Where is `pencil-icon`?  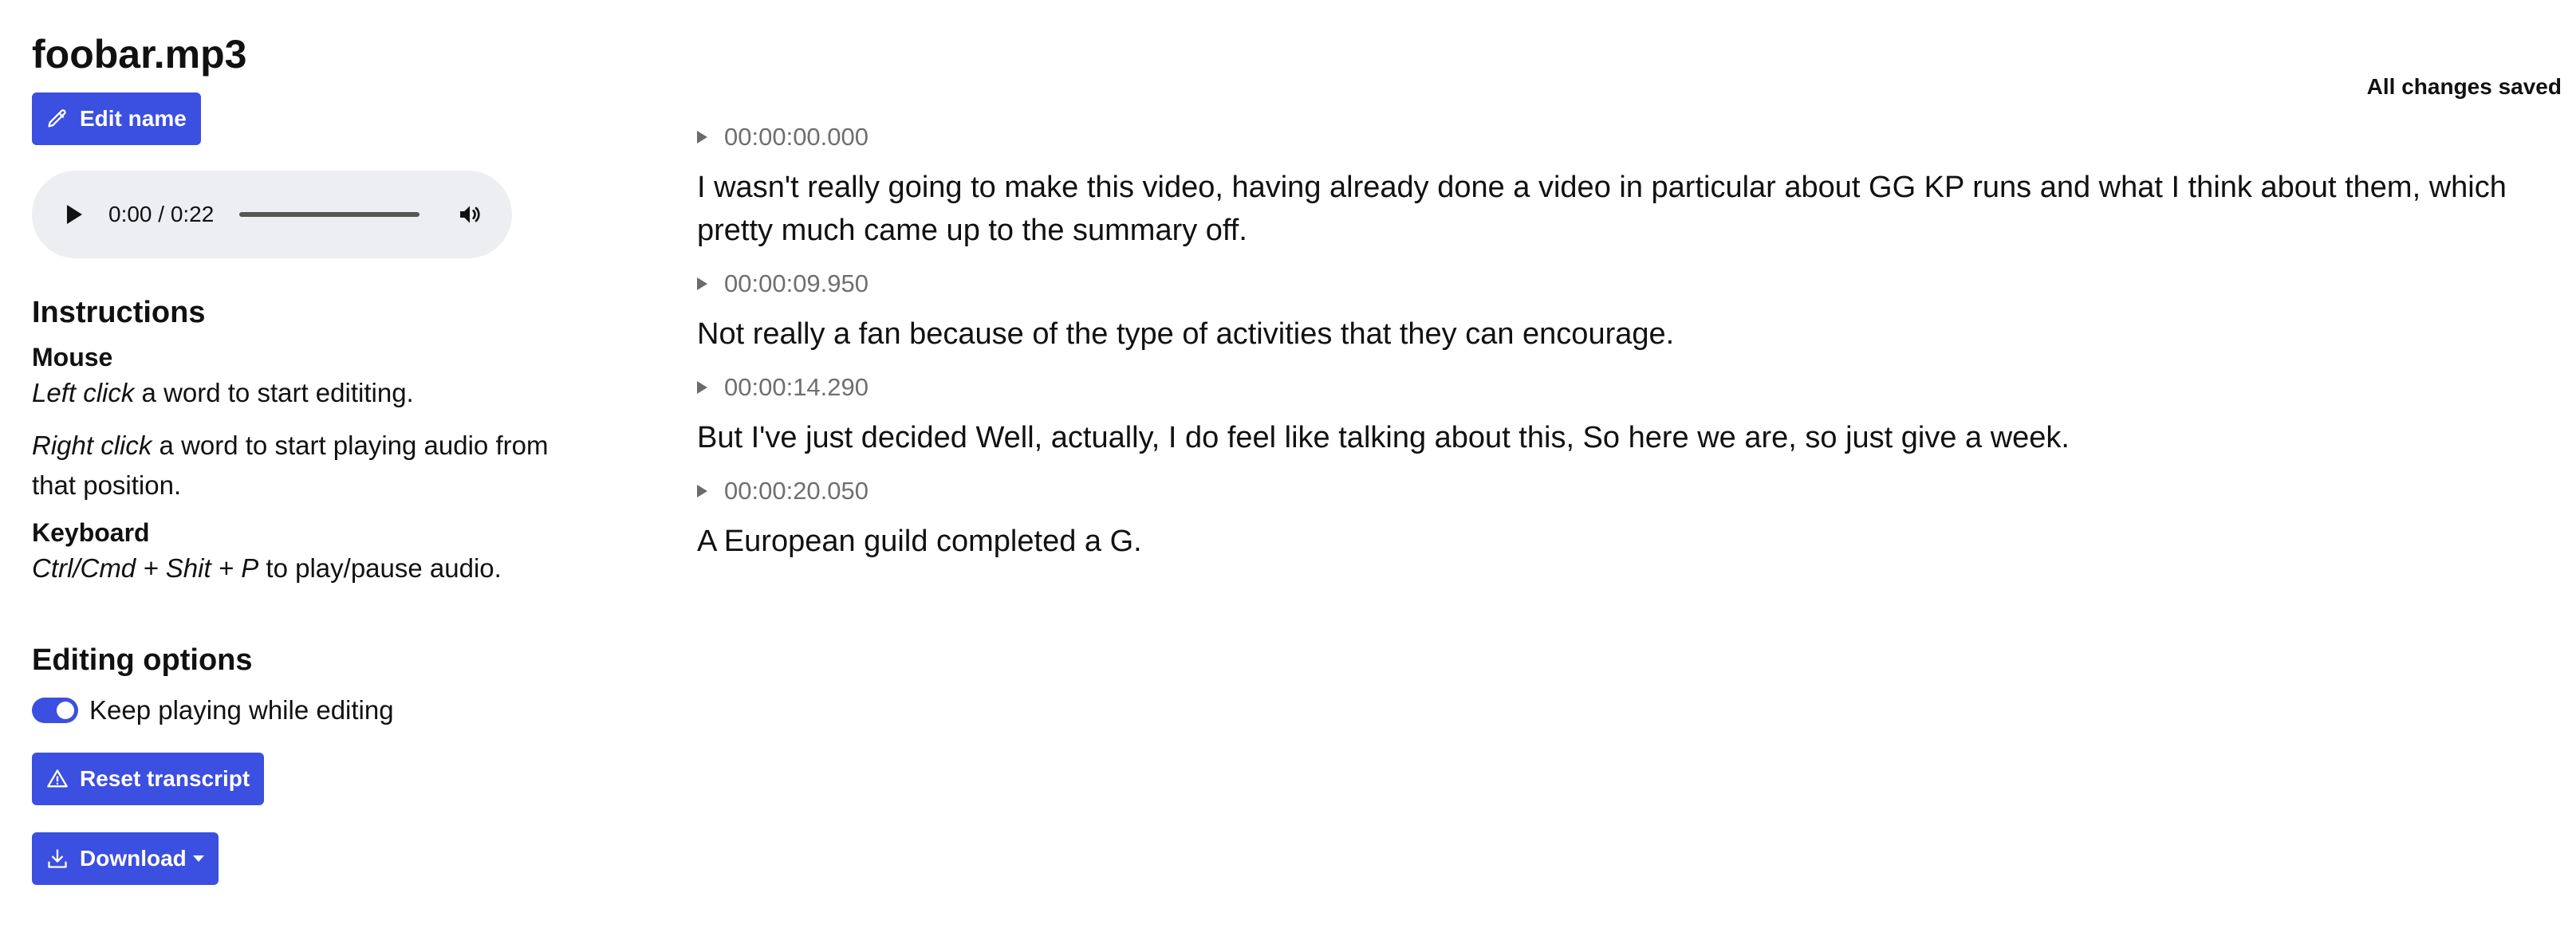 pencil-icon is located at coordinates (57, 119).